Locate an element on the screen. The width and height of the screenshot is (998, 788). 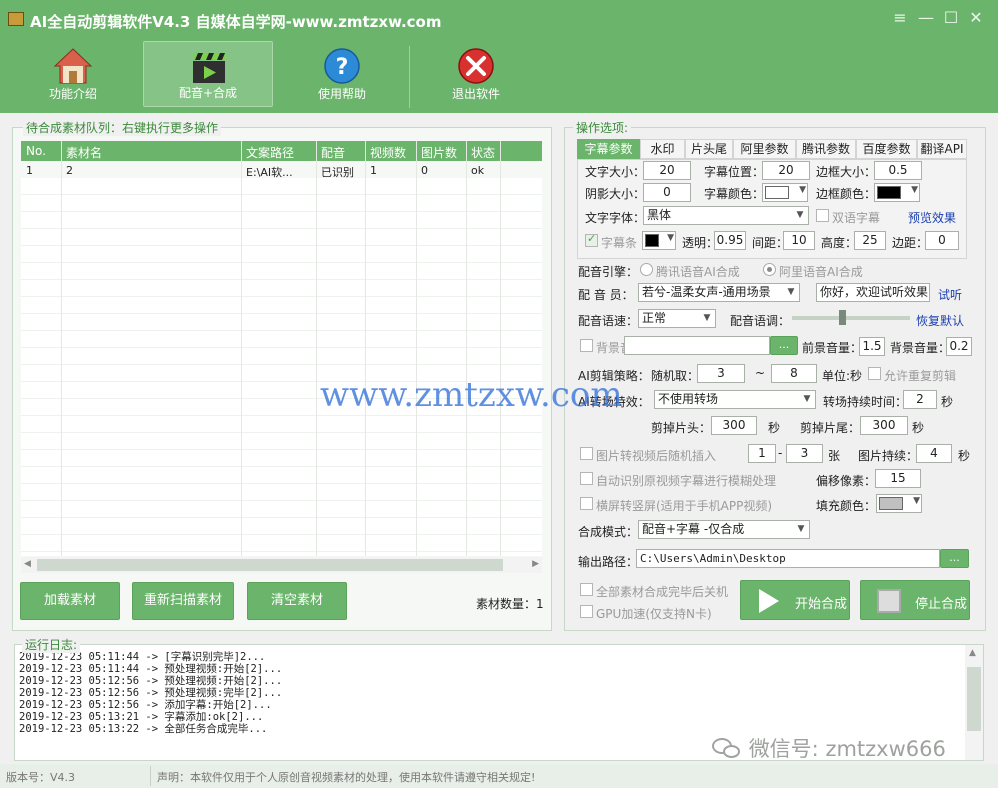
cut-tail-input: 300 is located at coordinates (884, 425).